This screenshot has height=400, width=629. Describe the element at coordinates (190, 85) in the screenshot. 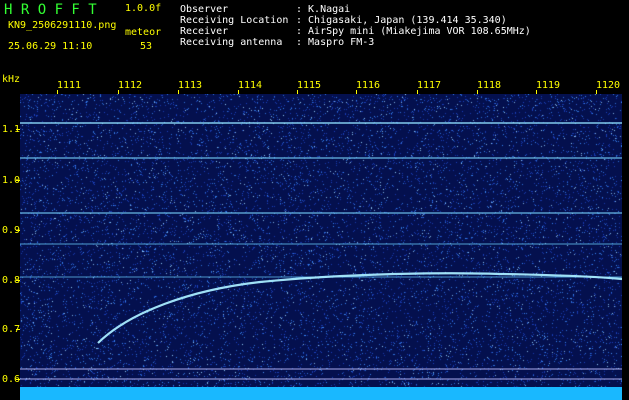

I see `x-tick-label: 1113` at that location.